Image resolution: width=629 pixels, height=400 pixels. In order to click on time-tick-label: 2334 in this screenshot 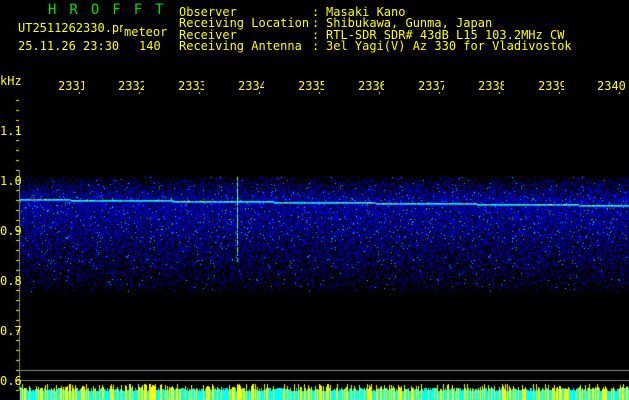, I will do `click(251, 86)`.